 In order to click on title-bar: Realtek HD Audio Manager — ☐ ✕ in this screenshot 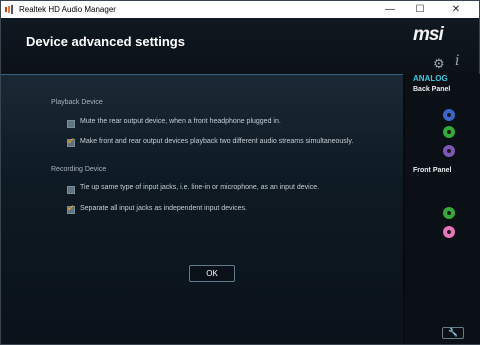, I will do `click(240, 9)`.